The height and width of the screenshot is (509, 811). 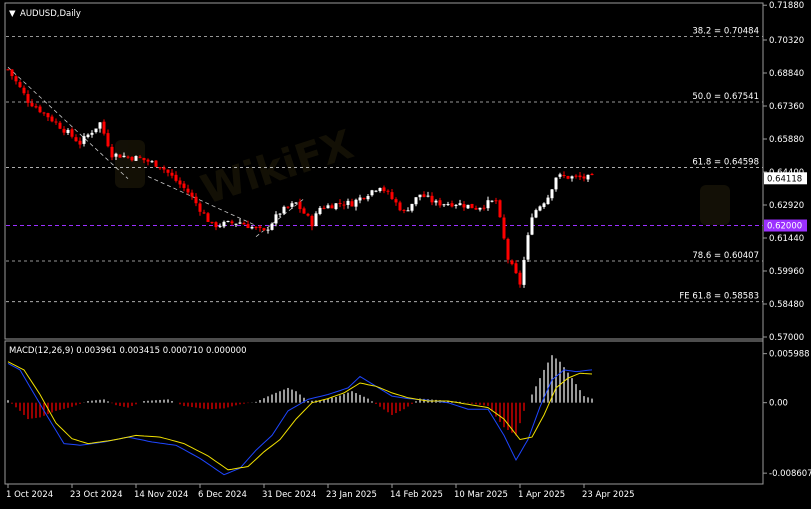 What do you see at coordinates (541, 495) in the screenshot?
I see `time-tick-label: 1 Apr 2025` at bounding box center [541, 495].